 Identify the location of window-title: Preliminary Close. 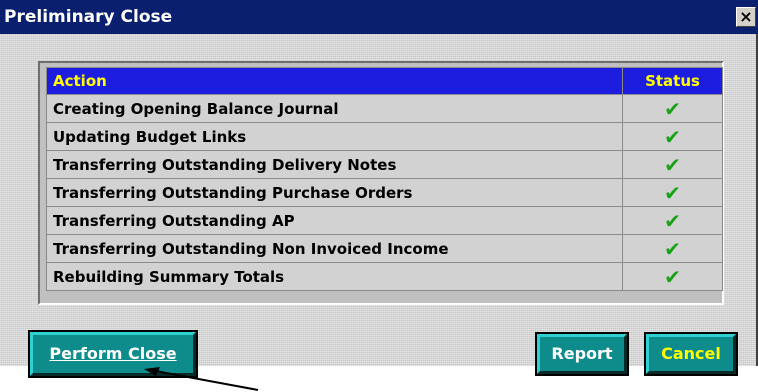
(88, 17).